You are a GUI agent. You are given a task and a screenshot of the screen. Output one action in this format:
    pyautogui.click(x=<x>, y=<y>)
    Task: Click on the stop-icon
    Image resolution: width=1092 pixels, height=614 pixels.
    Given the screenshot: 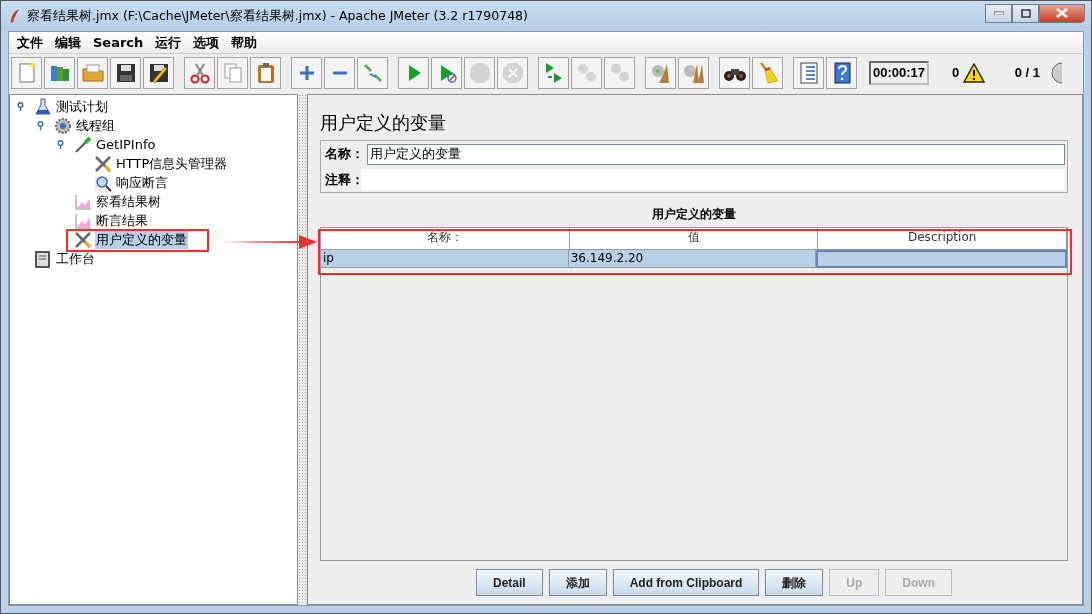 What is the action you would take?
    pyautogui.click(x=479, y=73)
    